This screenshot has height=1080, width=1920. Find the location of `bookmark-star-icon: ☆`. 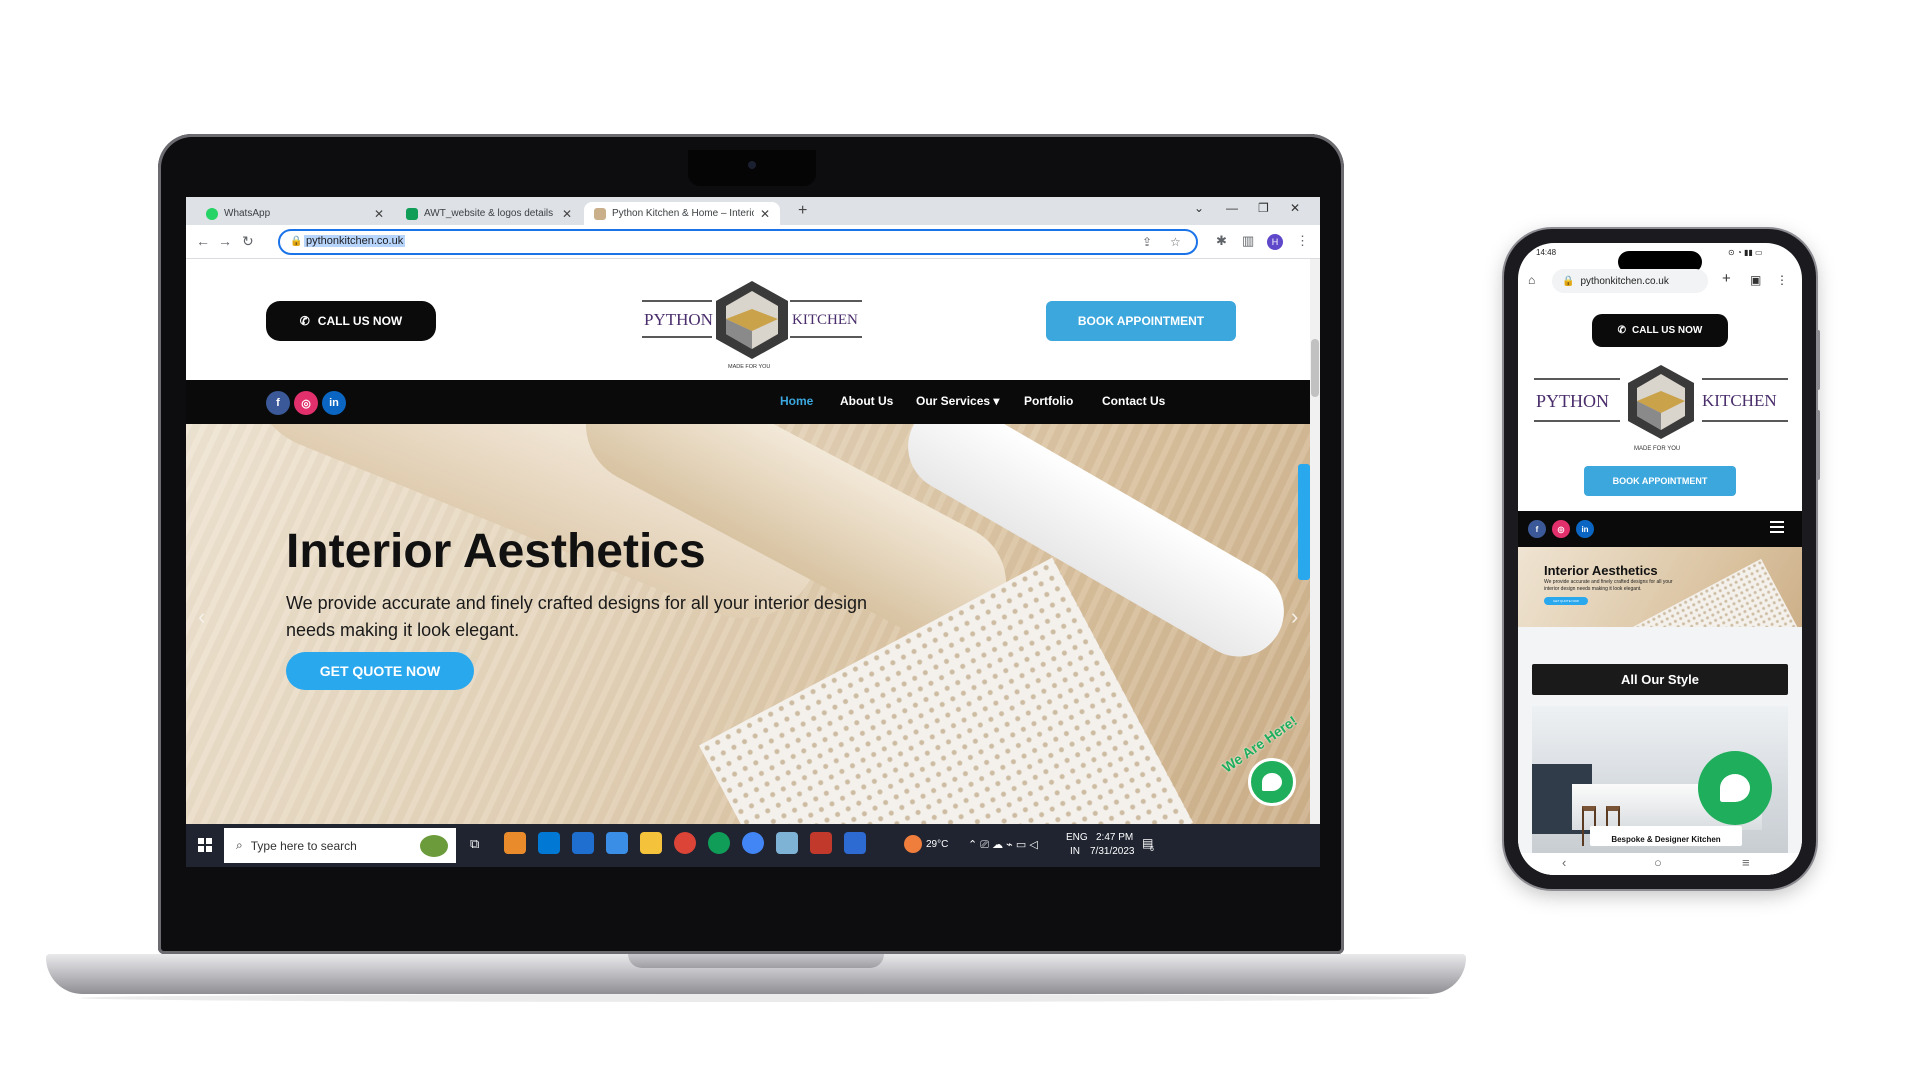

bookmark-star-icon: ☆ is located at coordinates (1175, 242).